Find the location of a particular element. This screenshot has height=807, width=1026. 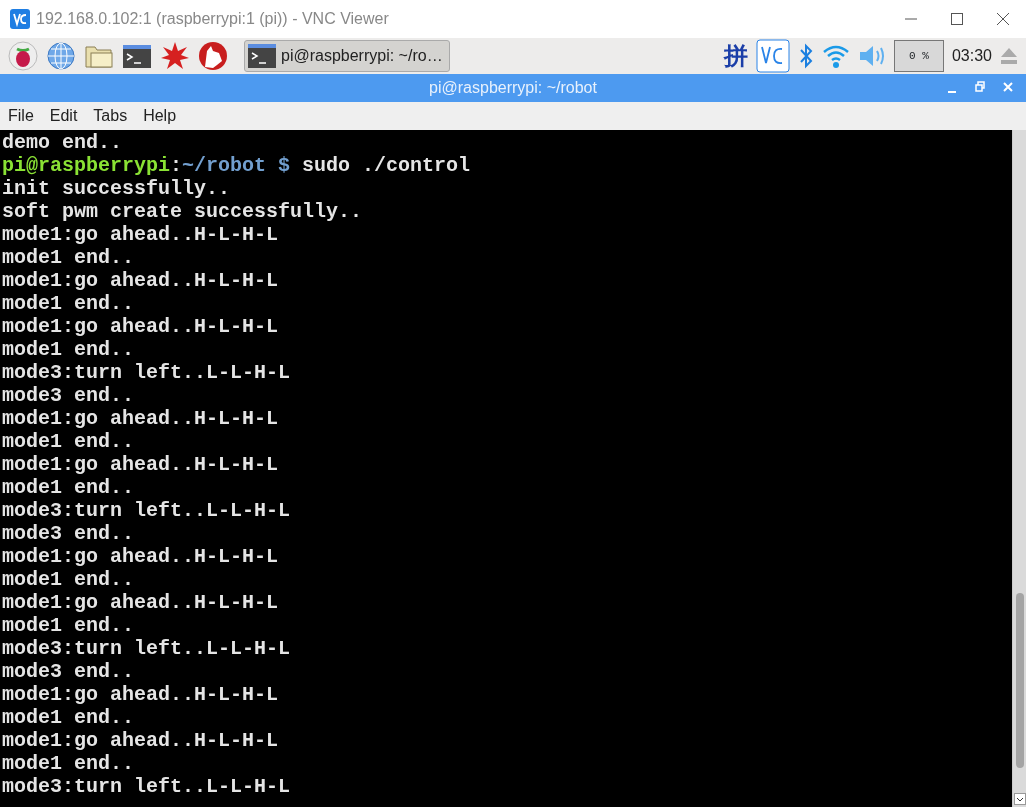

window-title: 192.168.0.102:1 (raspberrypi:1 (pi)) - VNC Viewer is located at coordinates (213, 19).